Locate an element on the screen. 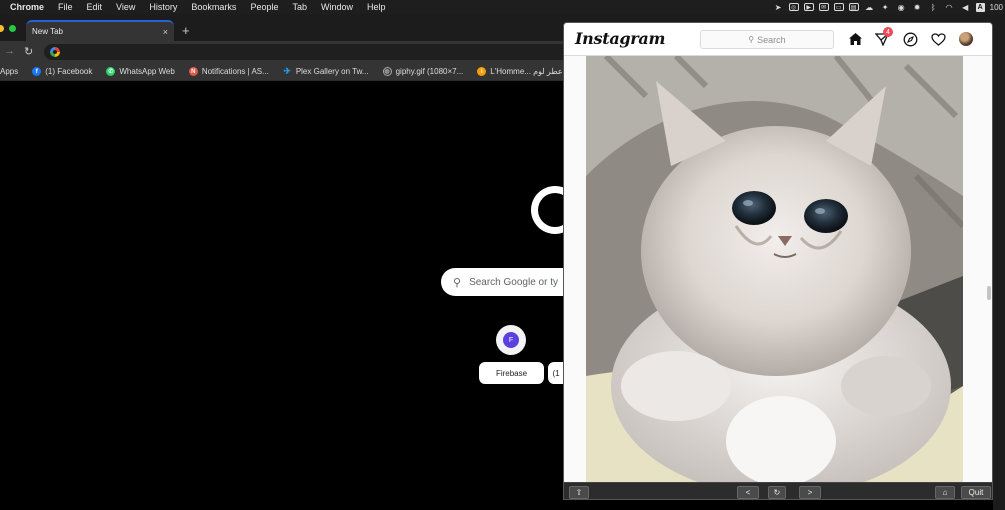  twitter-icon: ✈ is located at coordinates (287, 71).